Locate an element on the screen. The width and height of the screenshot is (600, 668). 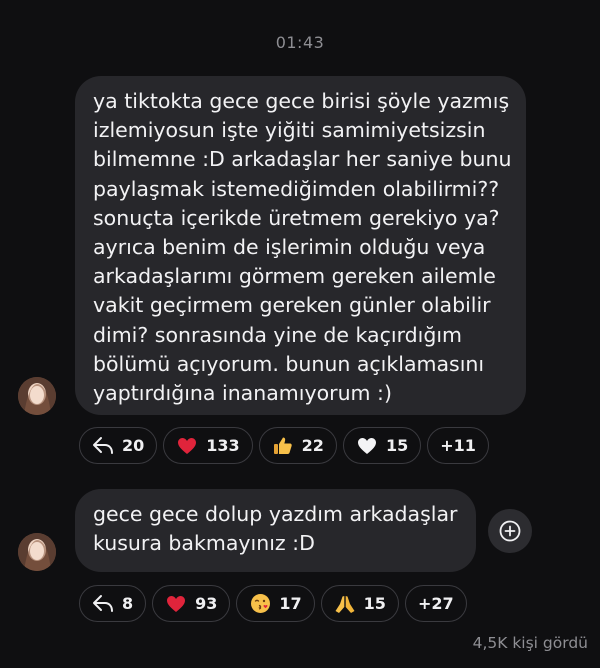
message-timestamp: 01:43 is located at coordinates (300, 42).